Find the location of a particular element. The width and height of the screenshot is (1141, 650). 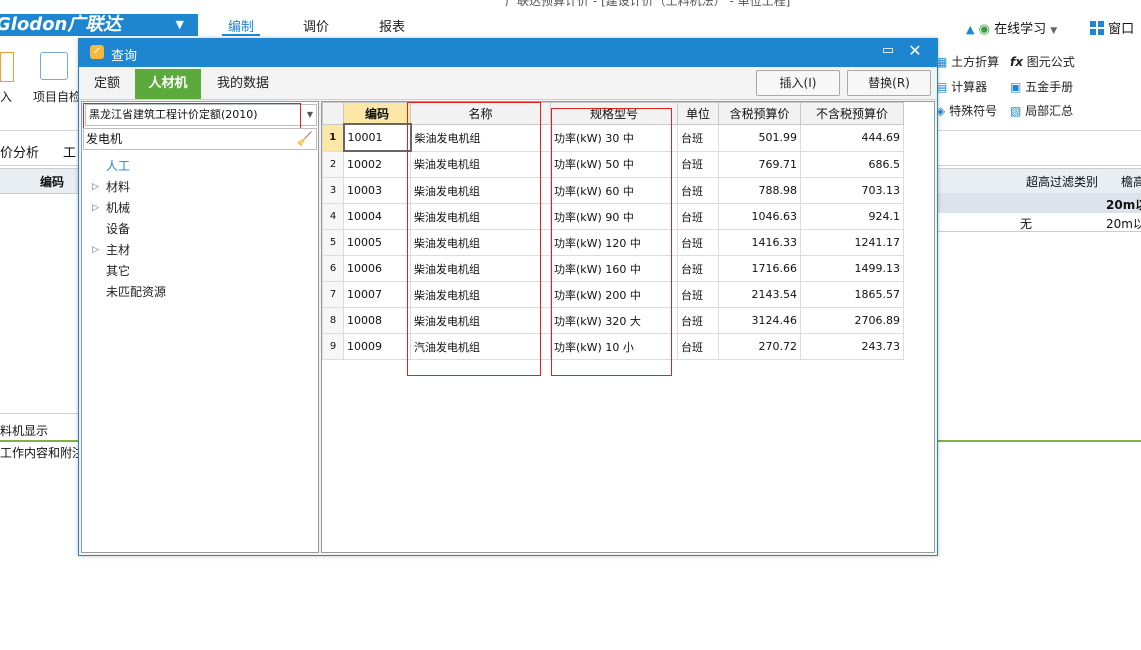

table-row: 9 10009 汽油发电机组 功率(kW) 10 小台班 270.72 243.73 is located at coordinates (613, 346).